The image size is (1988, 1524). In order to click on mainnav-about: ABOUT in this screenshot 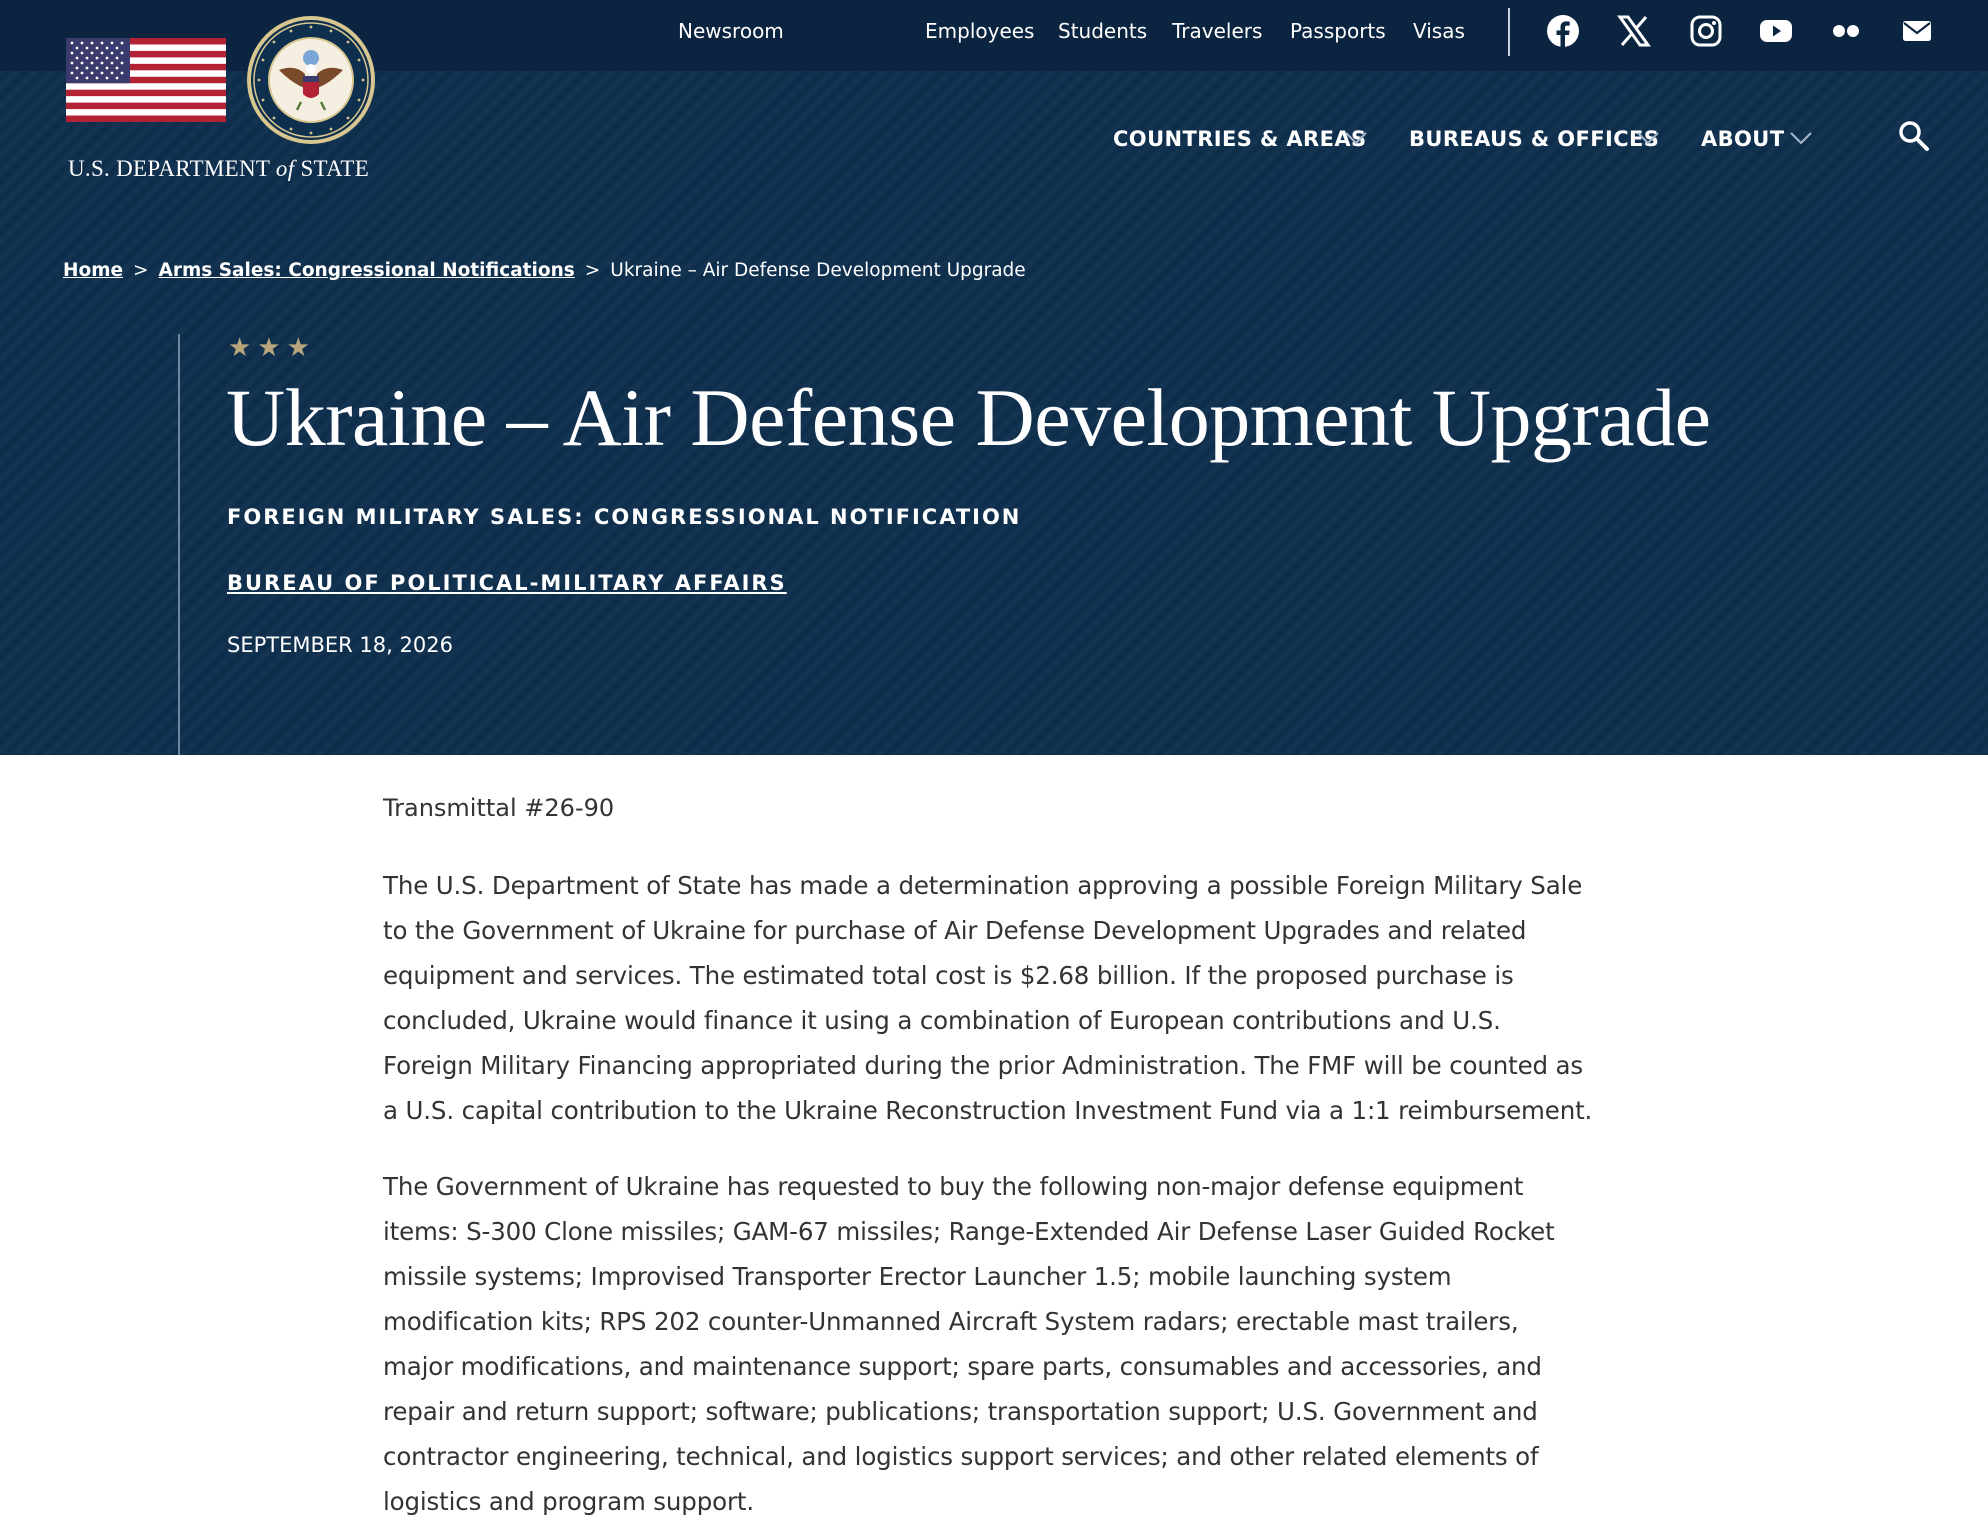, I will do `click(1743, 139)`.